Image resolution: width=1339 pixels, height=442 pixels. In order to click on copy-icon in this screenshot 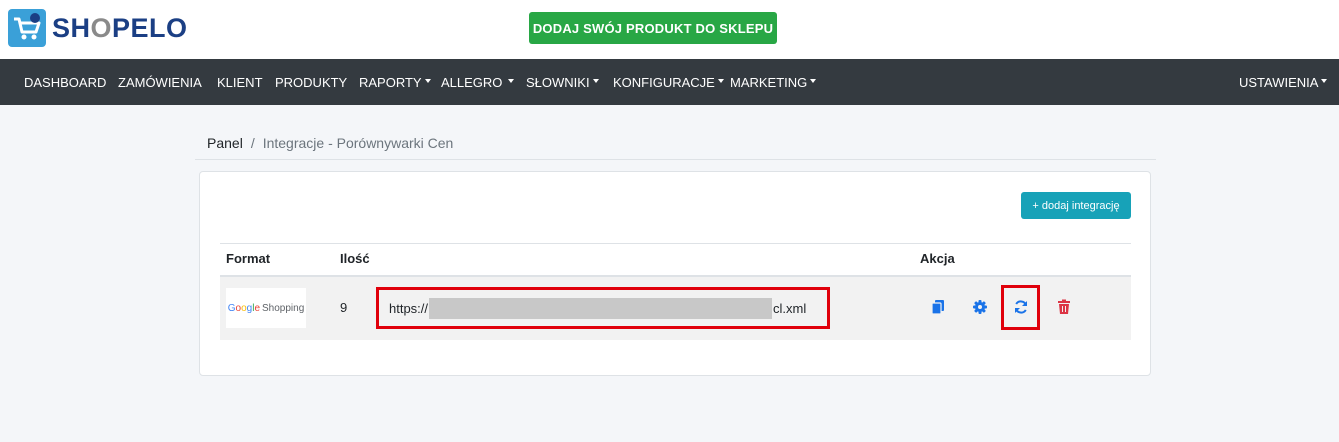, I will do `click(938, 307)`.